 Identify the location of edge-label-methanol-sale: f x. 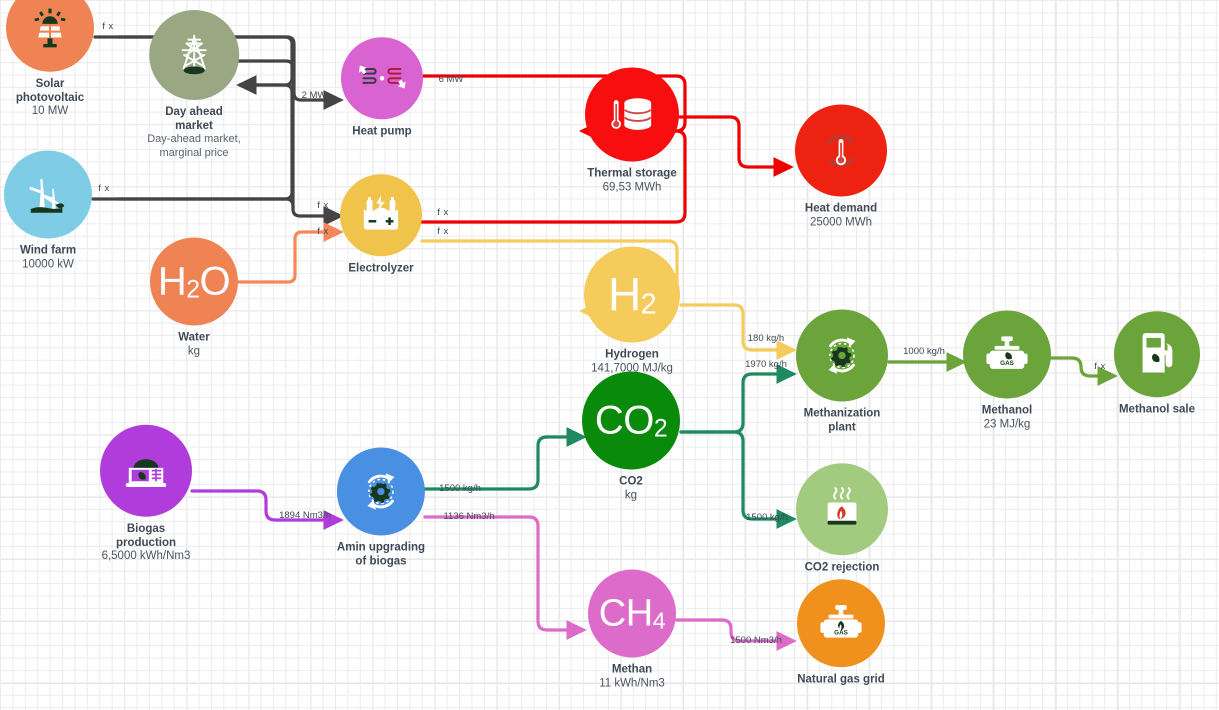
(1100, 366).